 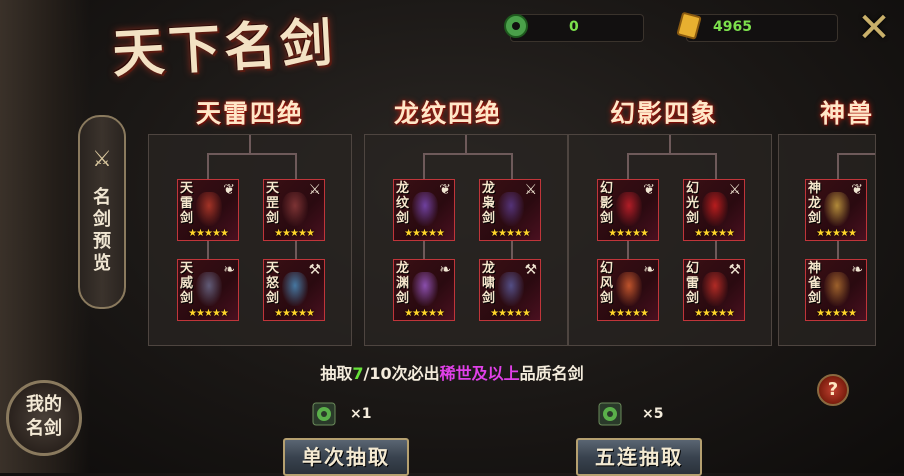 What do you see at coordinates (187, 283) in the screenshot?
I see `sword-name: 天威剑` at bounding box center [187, 283].